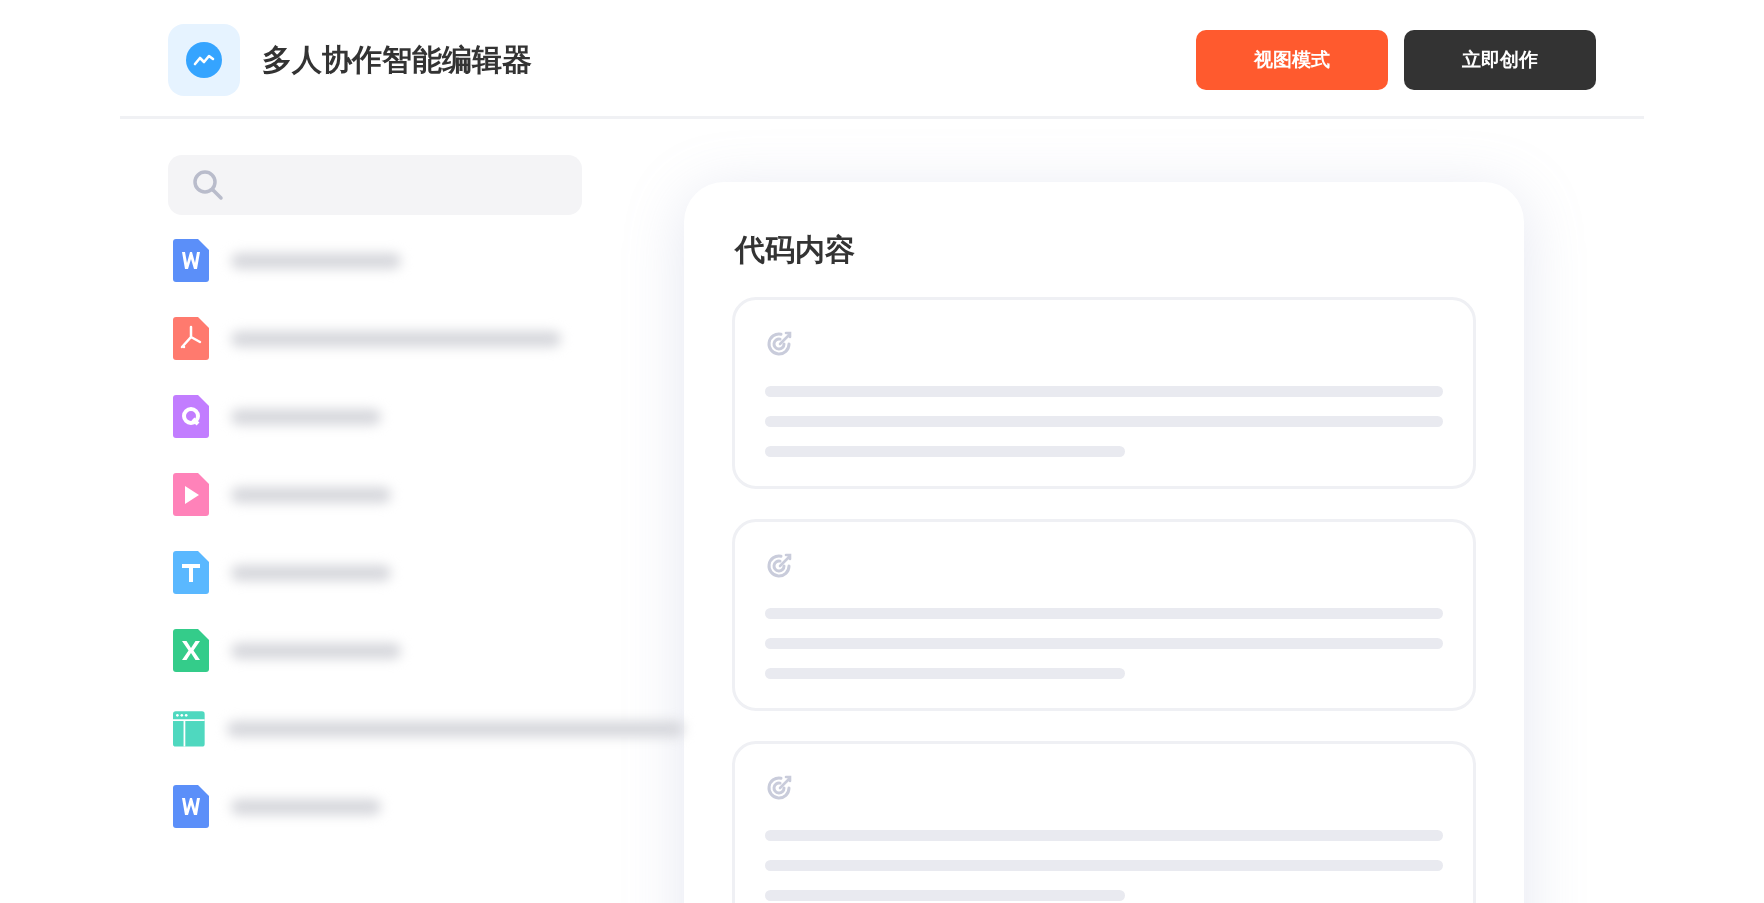 The image size is (1764, 903). Describe the element at coordinates (191, 650) in the screenshot. I see `spreadsheet-icon` at that location.